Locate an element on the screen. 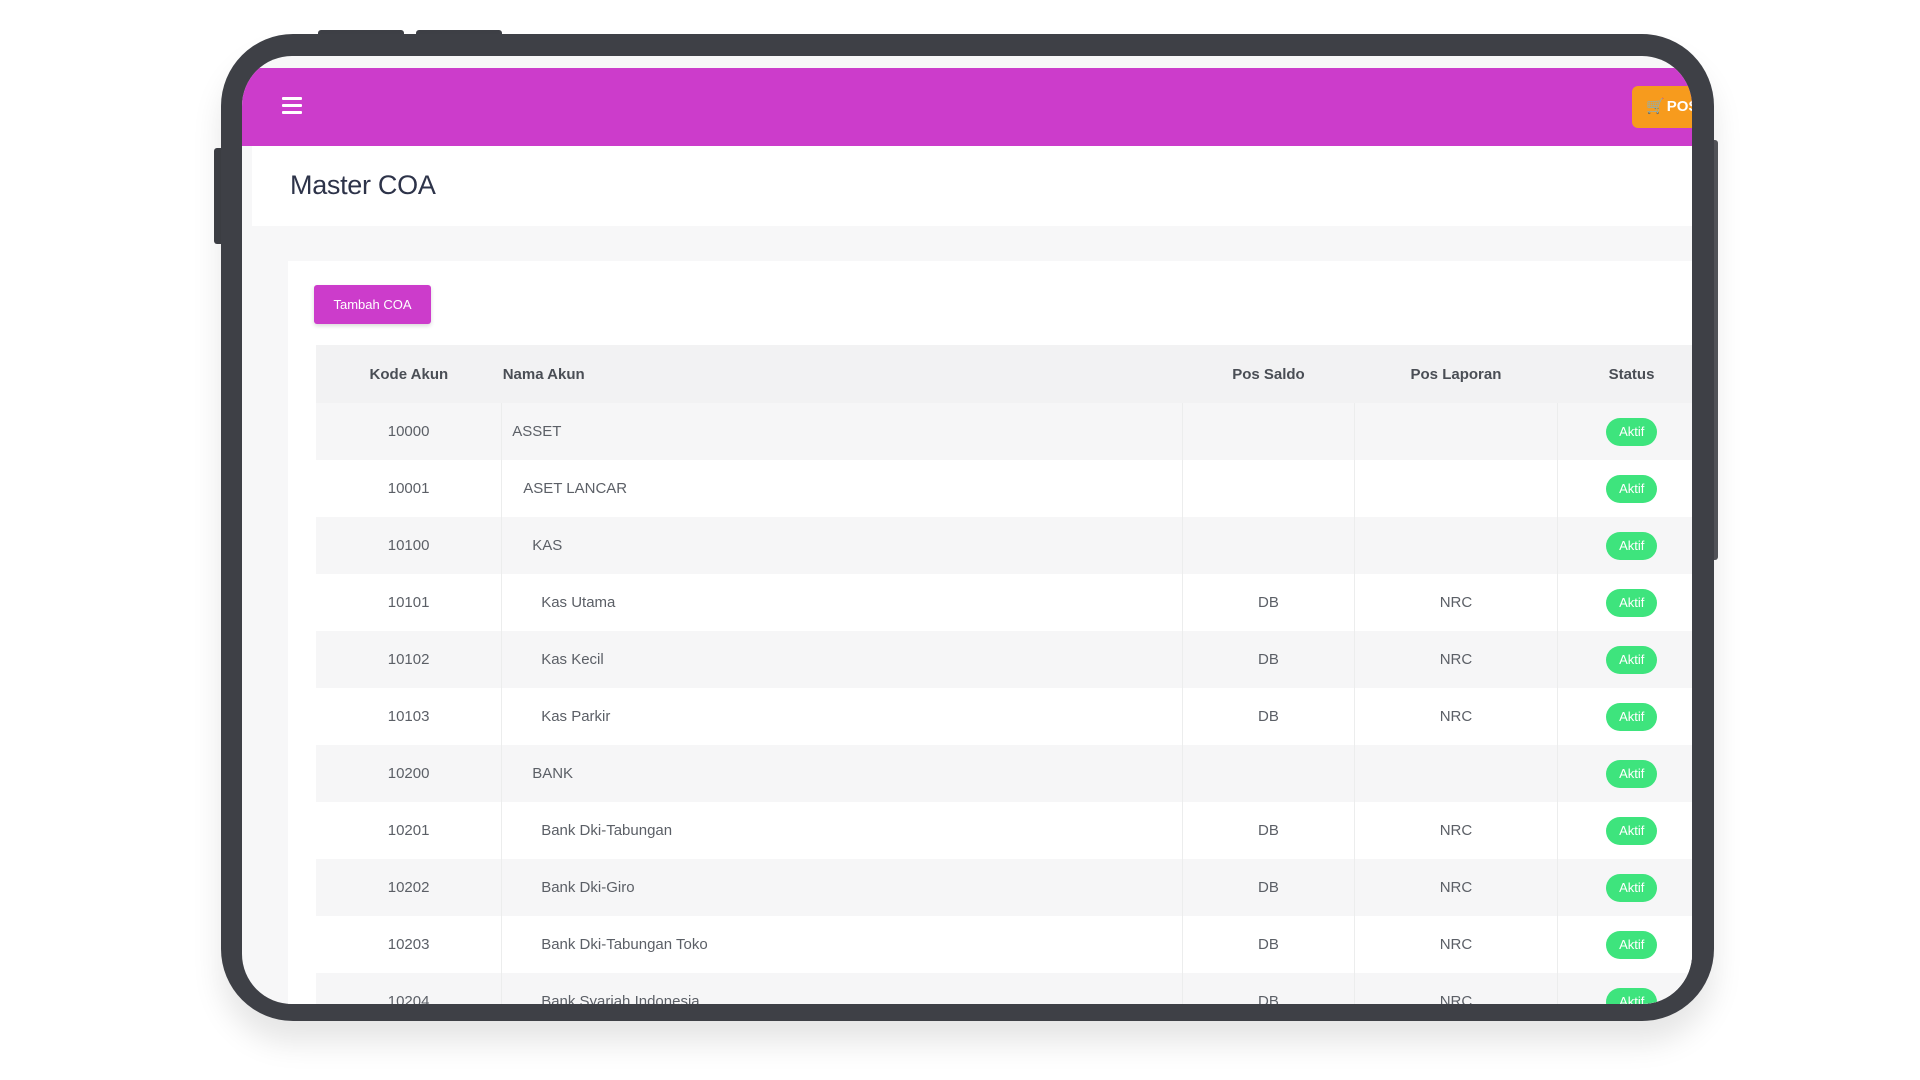 The height and width of the screenshot is (1080, 1920). table-row: 10204 Bank Syariah Indonesia DB NRC Aktif is located at coordinates (1004, 988).